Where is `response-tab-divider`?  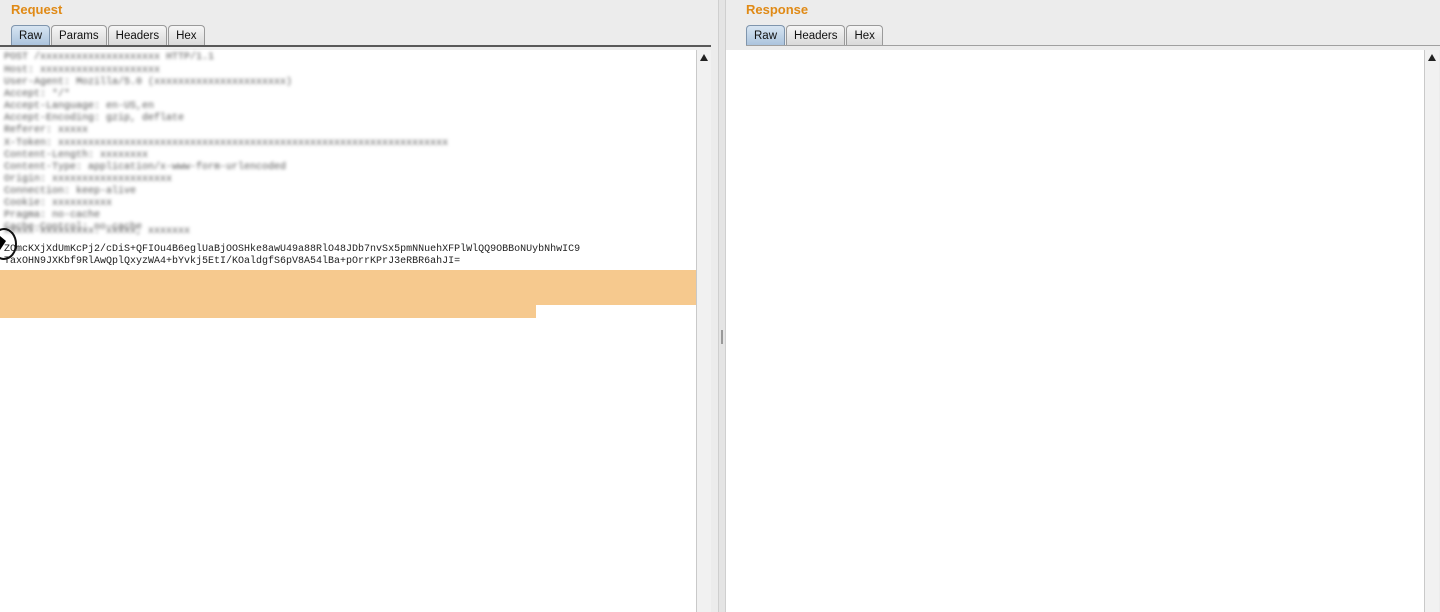 response-tab-divider is located at coordinates (1093, 45).